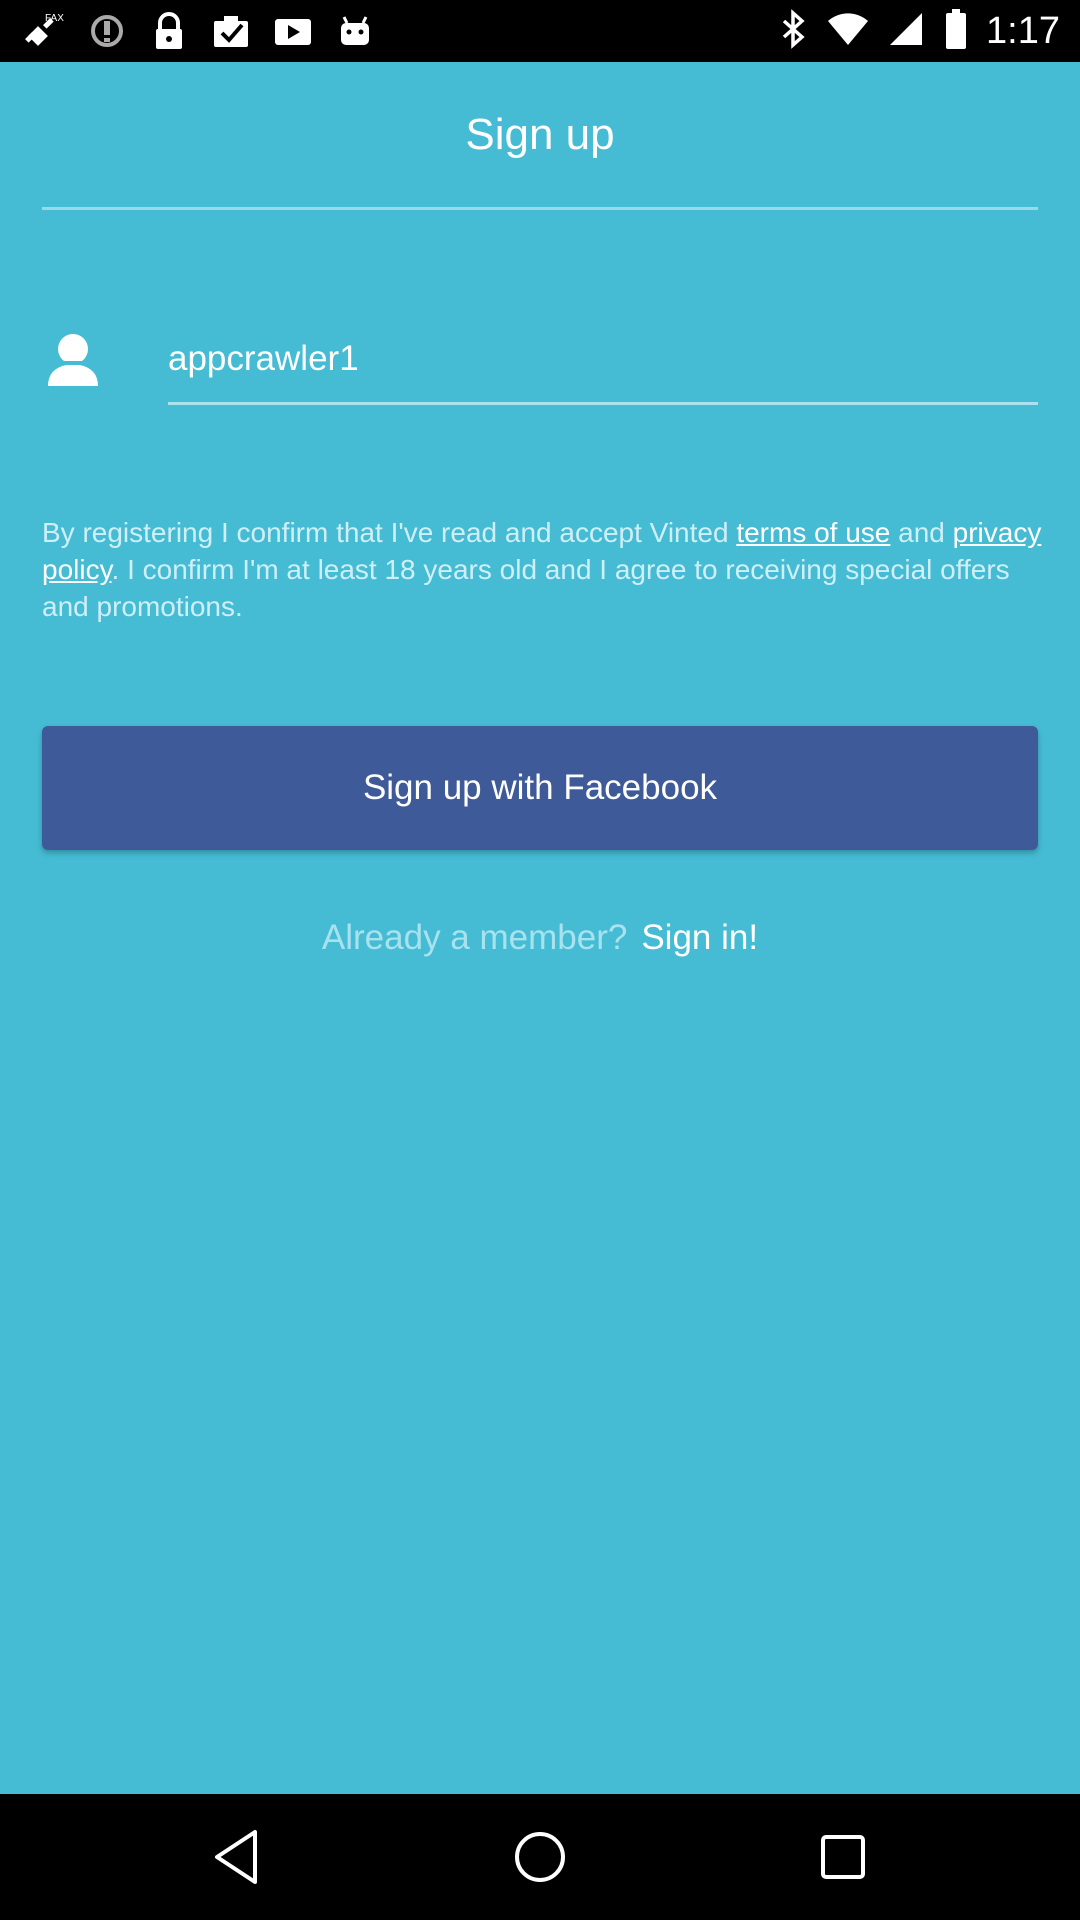  Describe the element at coordinates (540, 208) in the screenshot. I see `header-divider` at that location.